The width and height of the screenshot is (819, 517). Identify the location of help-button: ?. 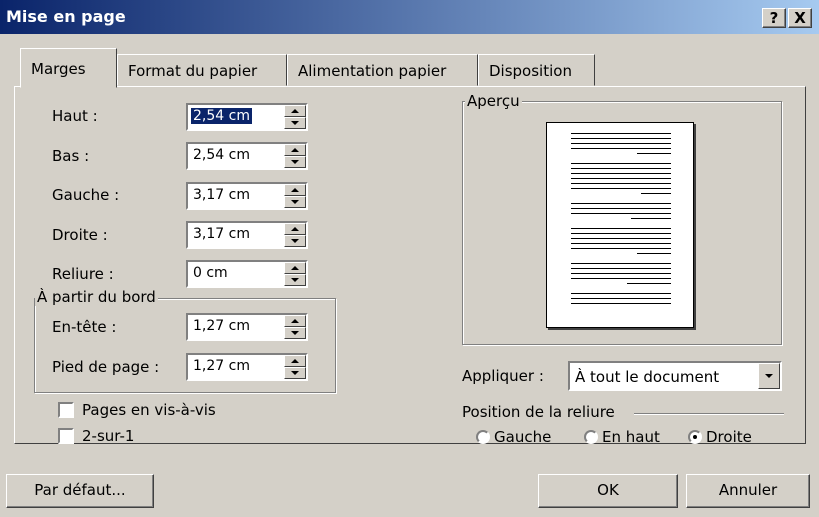
(774, 18).